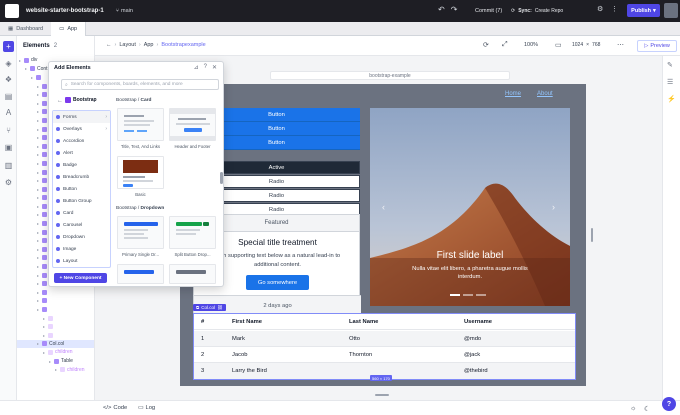  What do you see at coordinates (85, 100) in the screenshot?
I see `library-label: Bootstrap` at bounding box center [85, 100].